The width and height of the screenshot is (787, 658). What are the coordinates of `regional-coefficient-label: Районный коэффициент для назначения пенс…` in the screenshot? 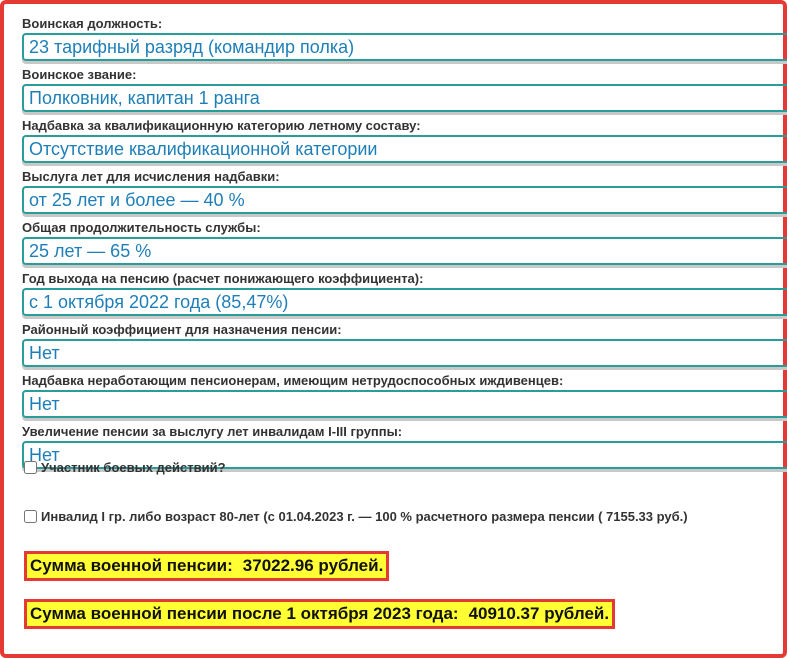 It's located at (182, 329).